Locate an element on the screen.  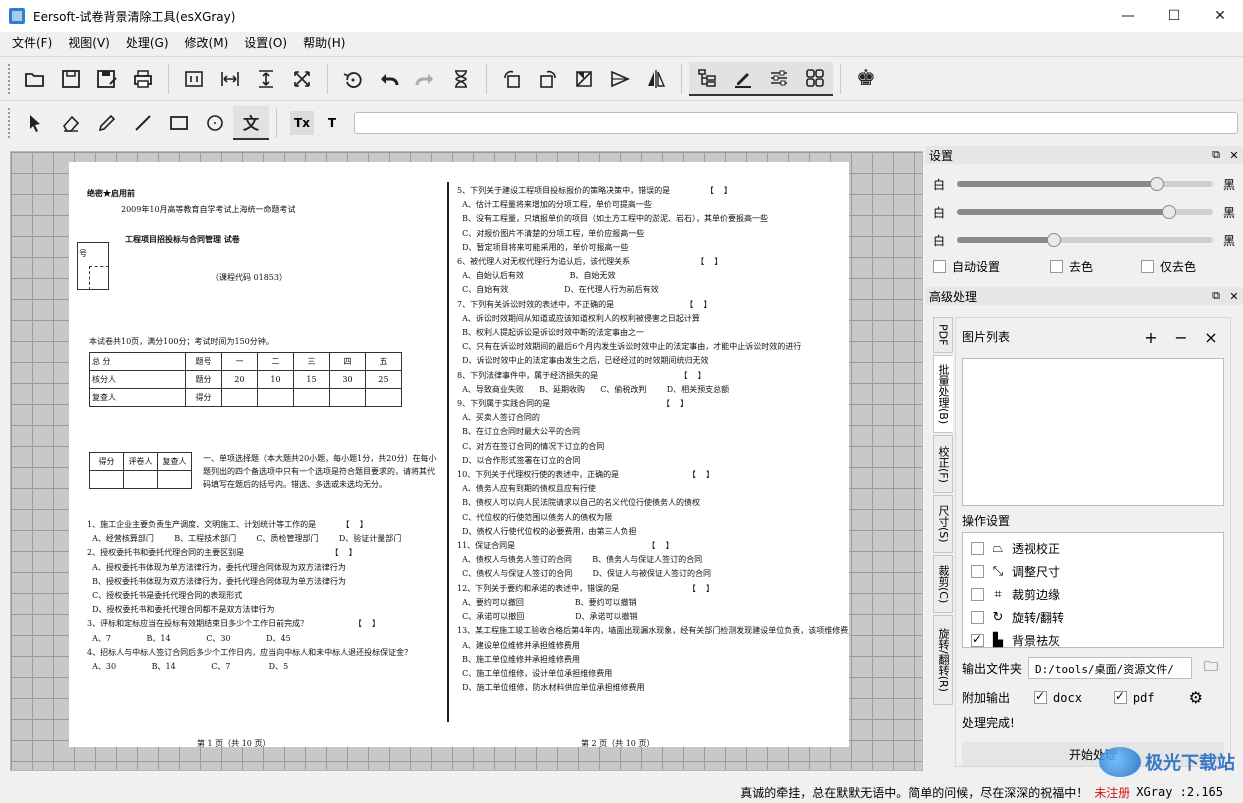
tab-correct: 校正(F) is located at coordinates (943, 464).